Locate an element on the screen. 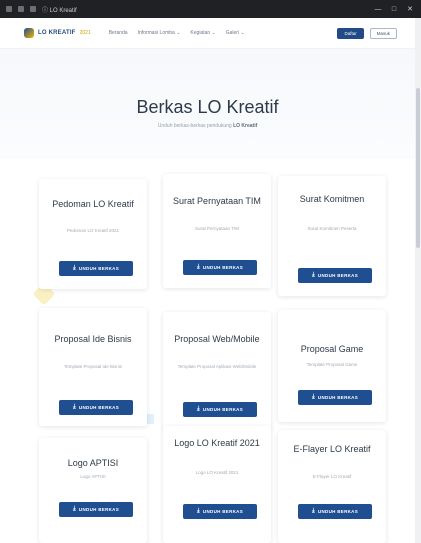 The height and width of the screenshot is (543, 421). card-description: Surat Pernyataan TIM is located at coordinates (217, 228).